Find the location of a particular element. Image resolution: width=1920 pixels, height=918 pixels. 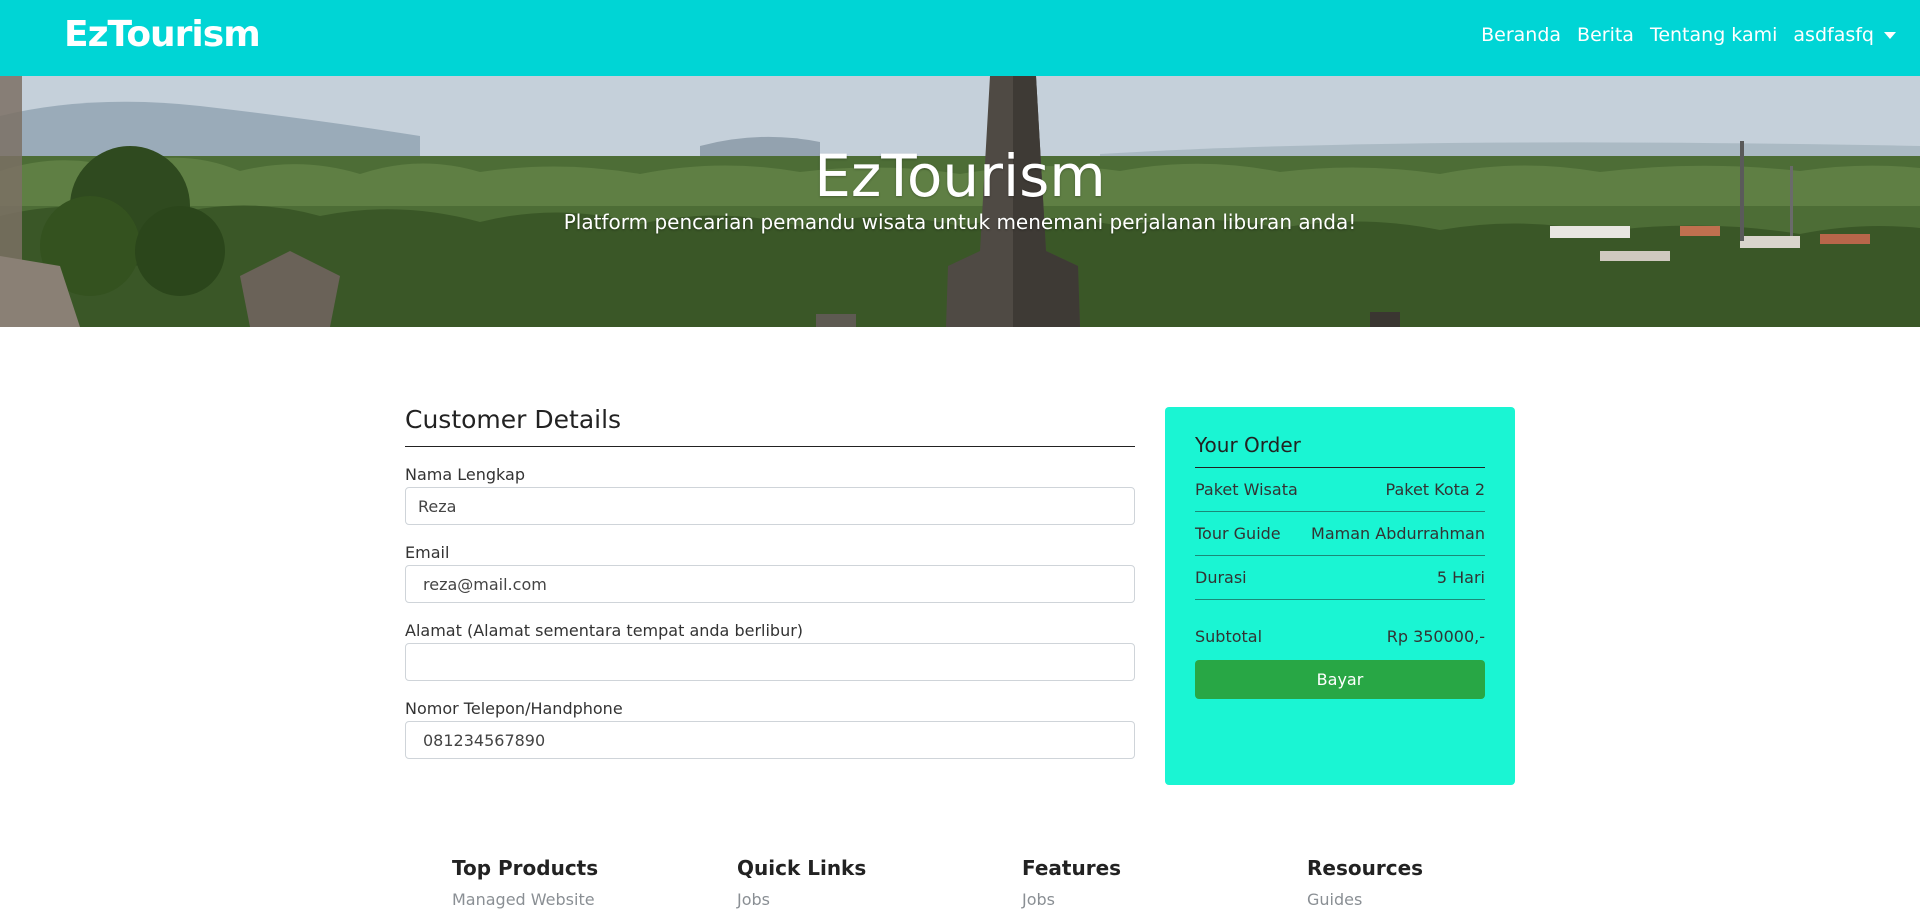

footer-column-features: Features Jobs is located at coordinates (1142, 882).